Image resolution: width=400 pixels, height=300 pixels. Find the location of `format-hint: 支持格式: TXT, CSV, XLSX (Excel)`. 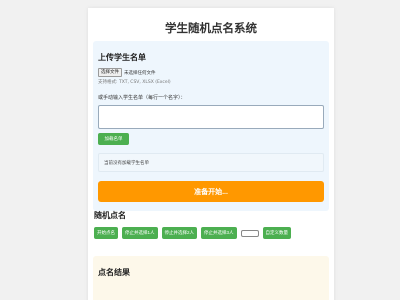

format-hint: 支持格式: TXT, CSV, XLSX (Excel) is located at coordinates (134, 82).